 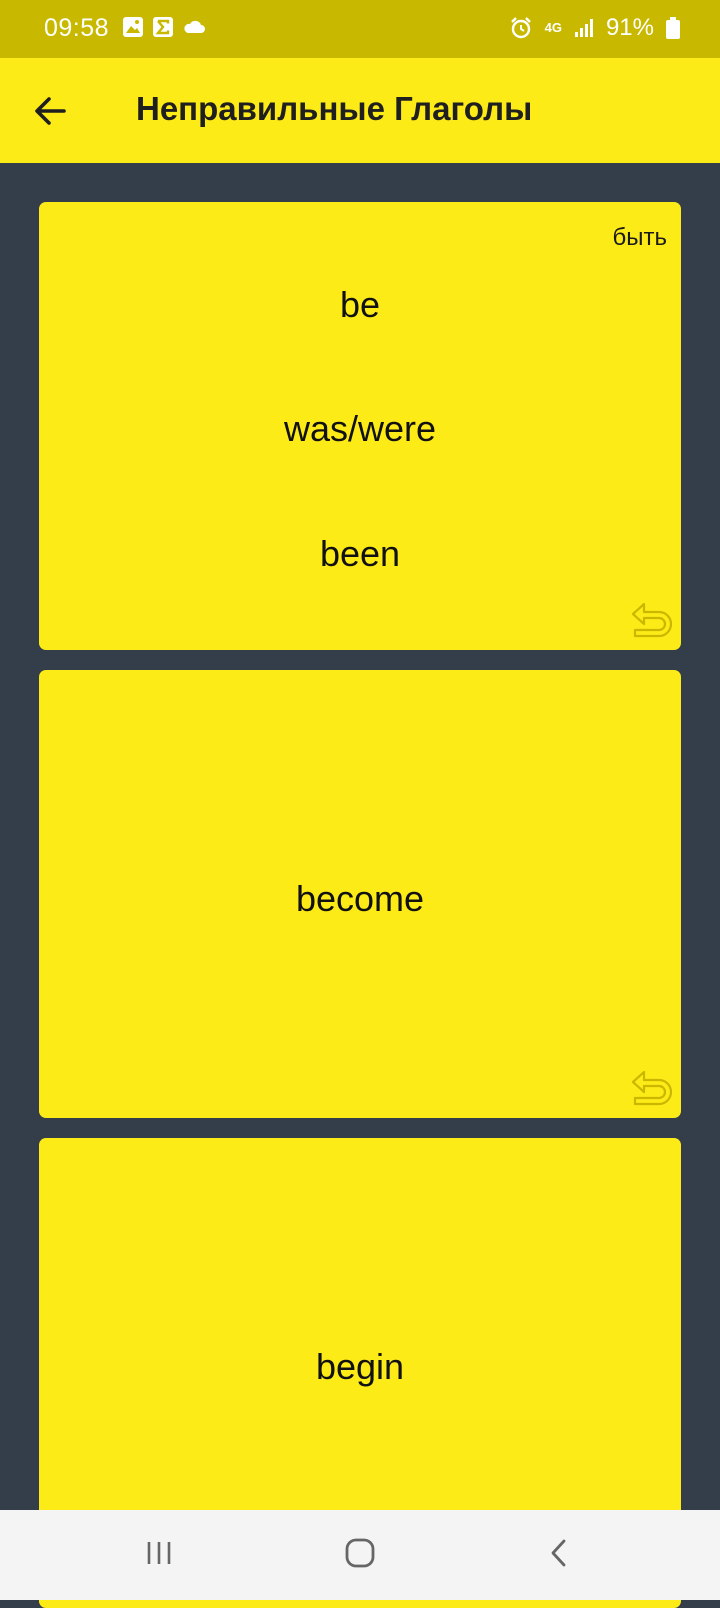 What do you see at coordinates (163, 27) in the screenshot?
I see `sigma-app-icon` at bounding box center [163, 27].